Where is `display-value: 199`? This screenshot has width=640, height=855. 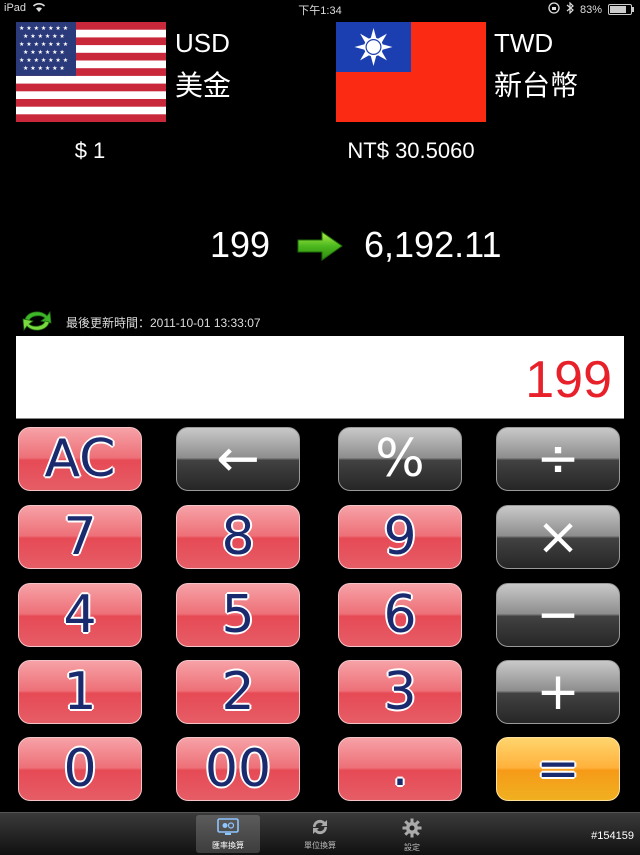 display-value: 199 is located at coordinates (568, 380).